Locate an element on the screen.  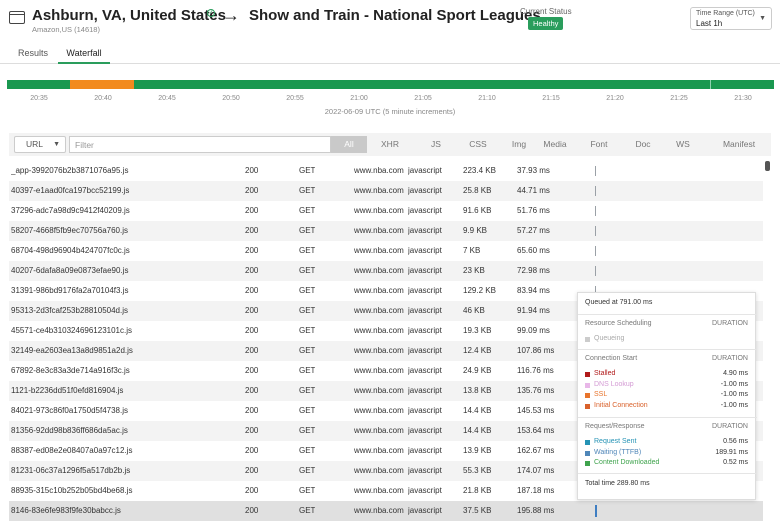
request-url: 67892-8e3c83a3de714a916f3c.js is located at coordinates (70, 370).